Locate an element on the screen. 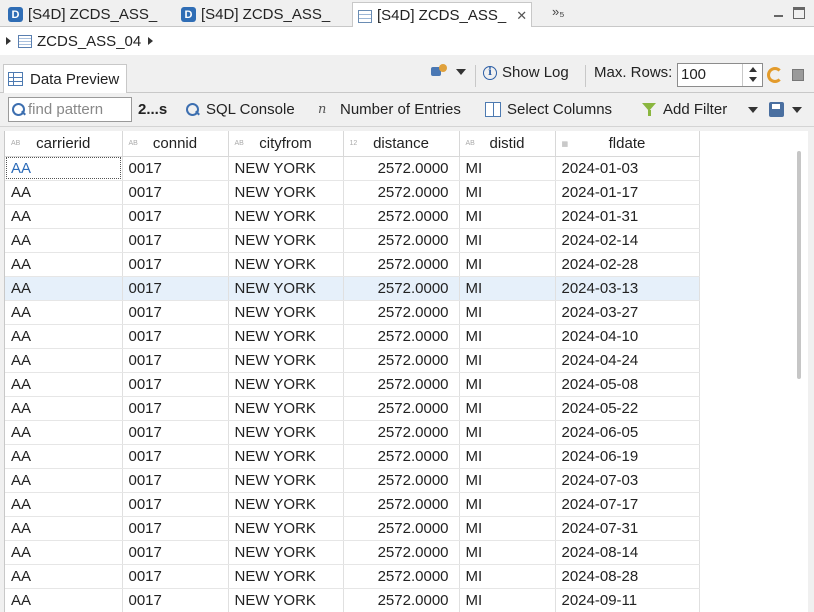 Image resolution: width=814 pixels, height=612 pixels. table-cell-fldate: 2024-06-05 is located at coordinates (627, 432).